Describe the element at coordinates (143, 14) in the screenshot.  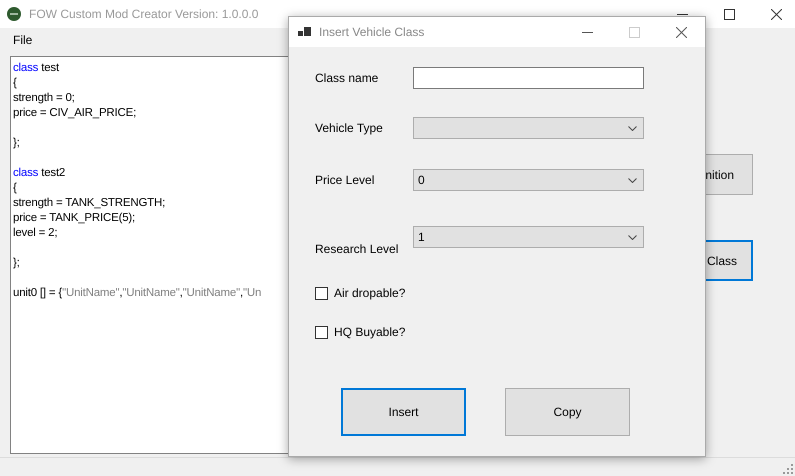
I see `window-title: FOW Custom Mod Creator Version: 1.0.0.0` at that location.